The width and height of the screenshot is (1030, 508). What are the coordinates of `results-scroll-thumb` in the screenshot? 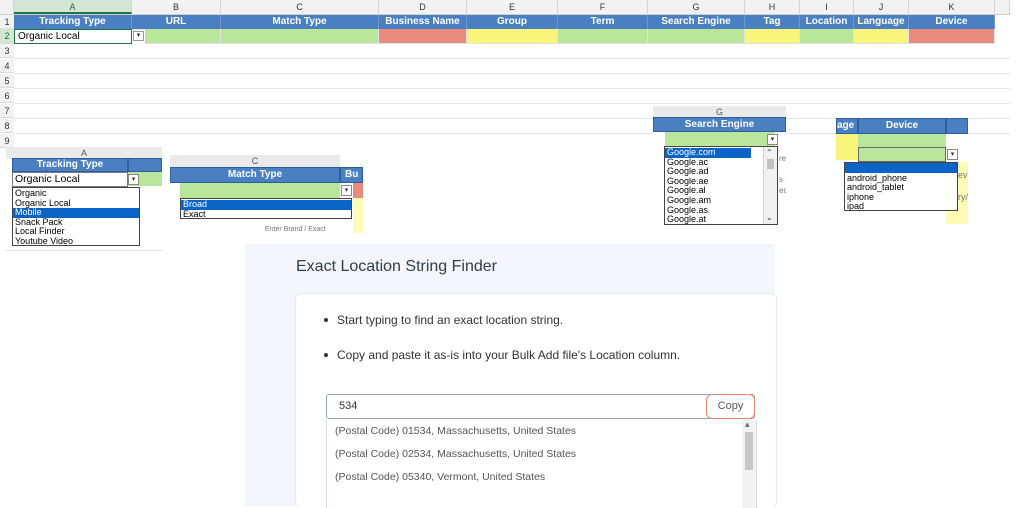 It's located at (749, 451).